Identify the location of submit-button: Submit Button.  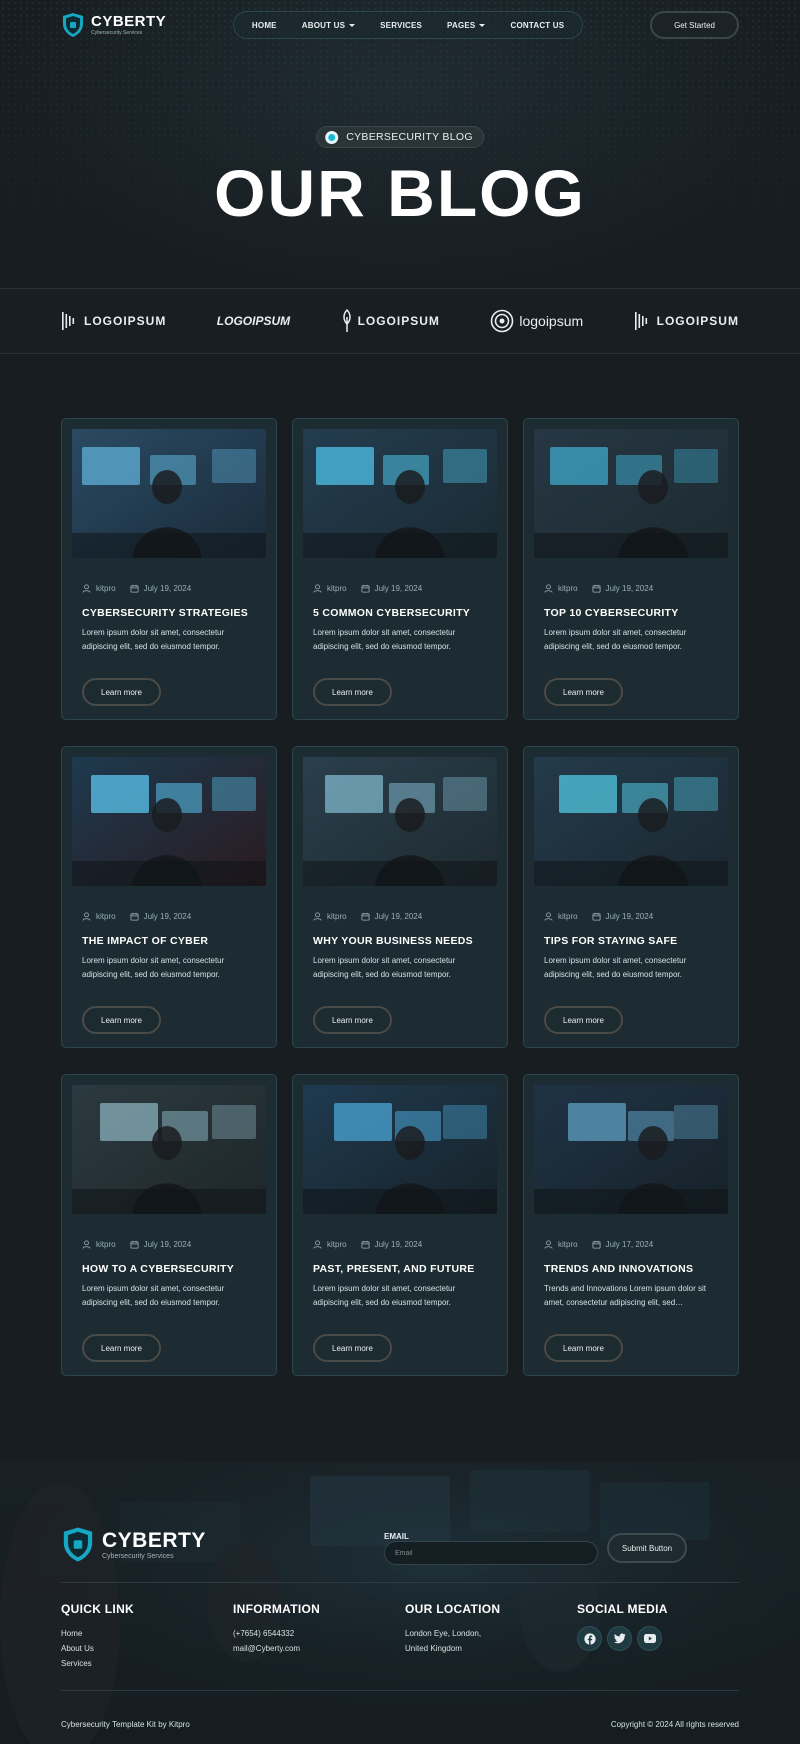
(647, 1548).